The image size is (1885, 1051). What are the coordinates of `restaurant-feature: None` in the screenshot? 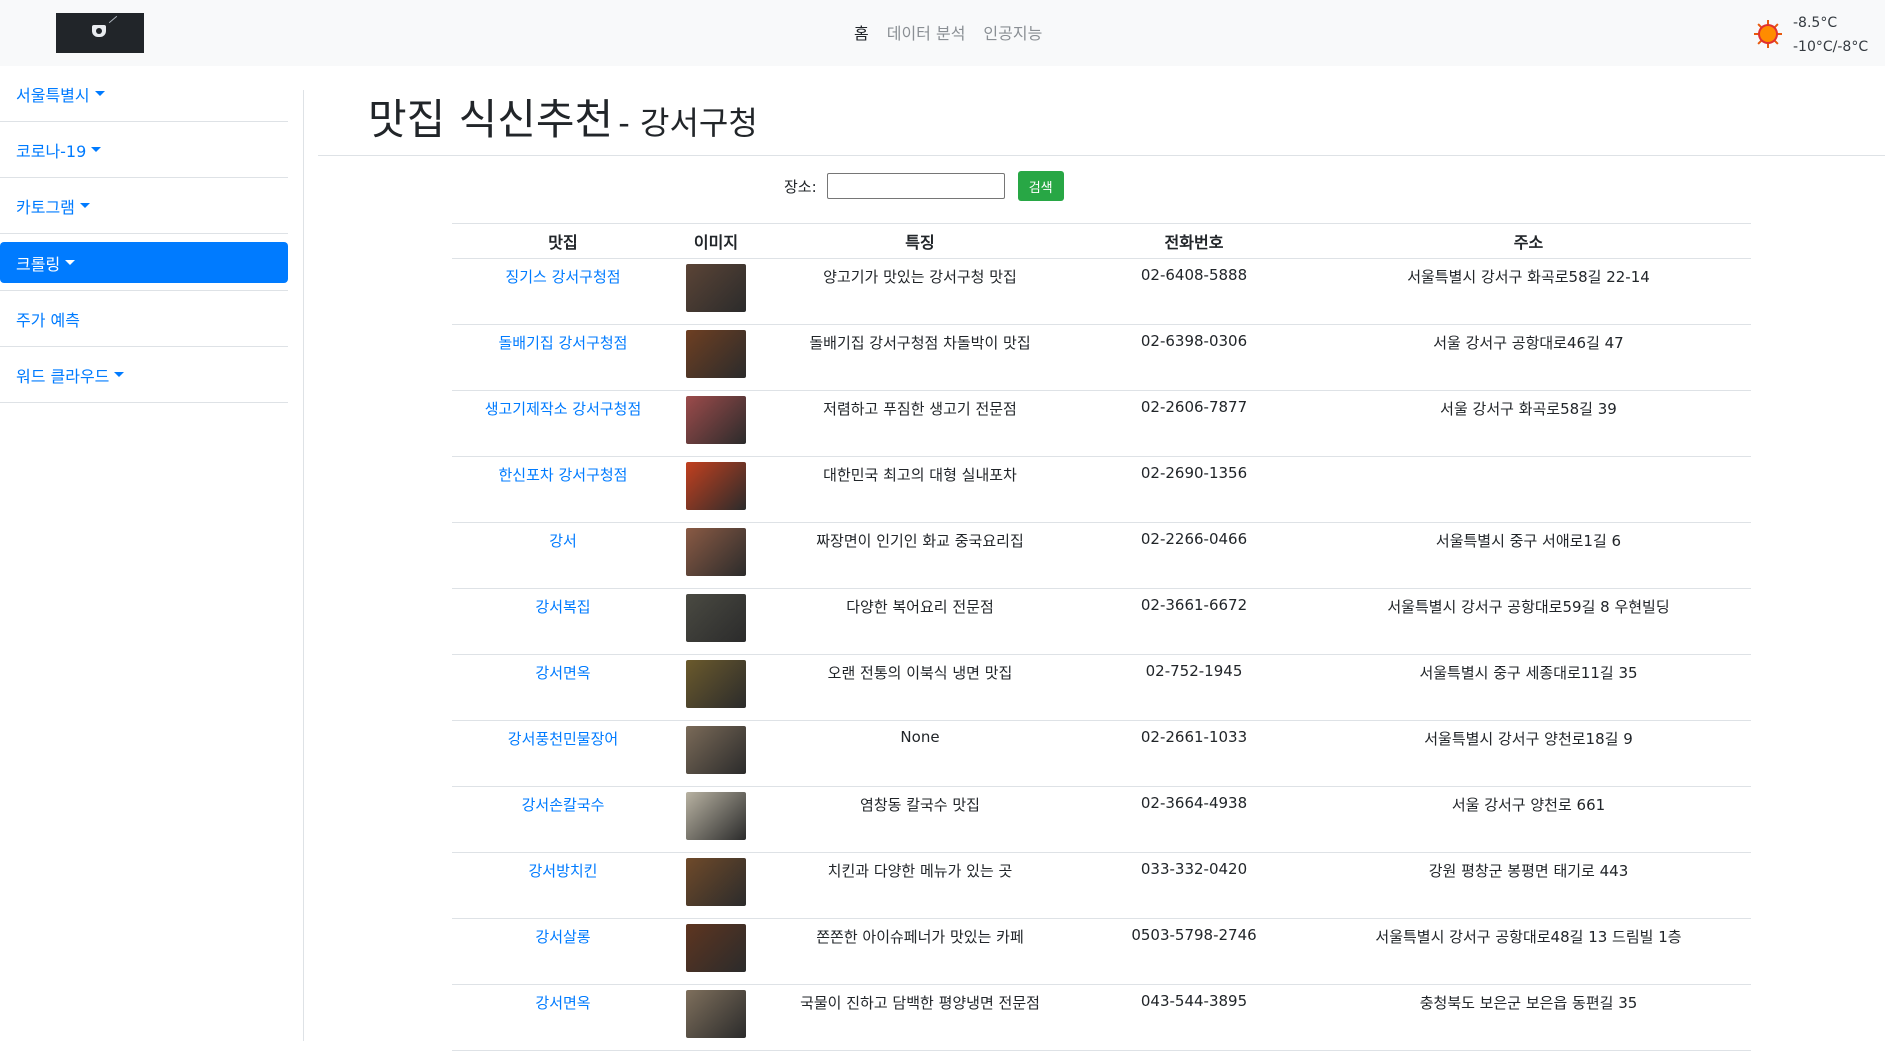 It's located at (920, 753).